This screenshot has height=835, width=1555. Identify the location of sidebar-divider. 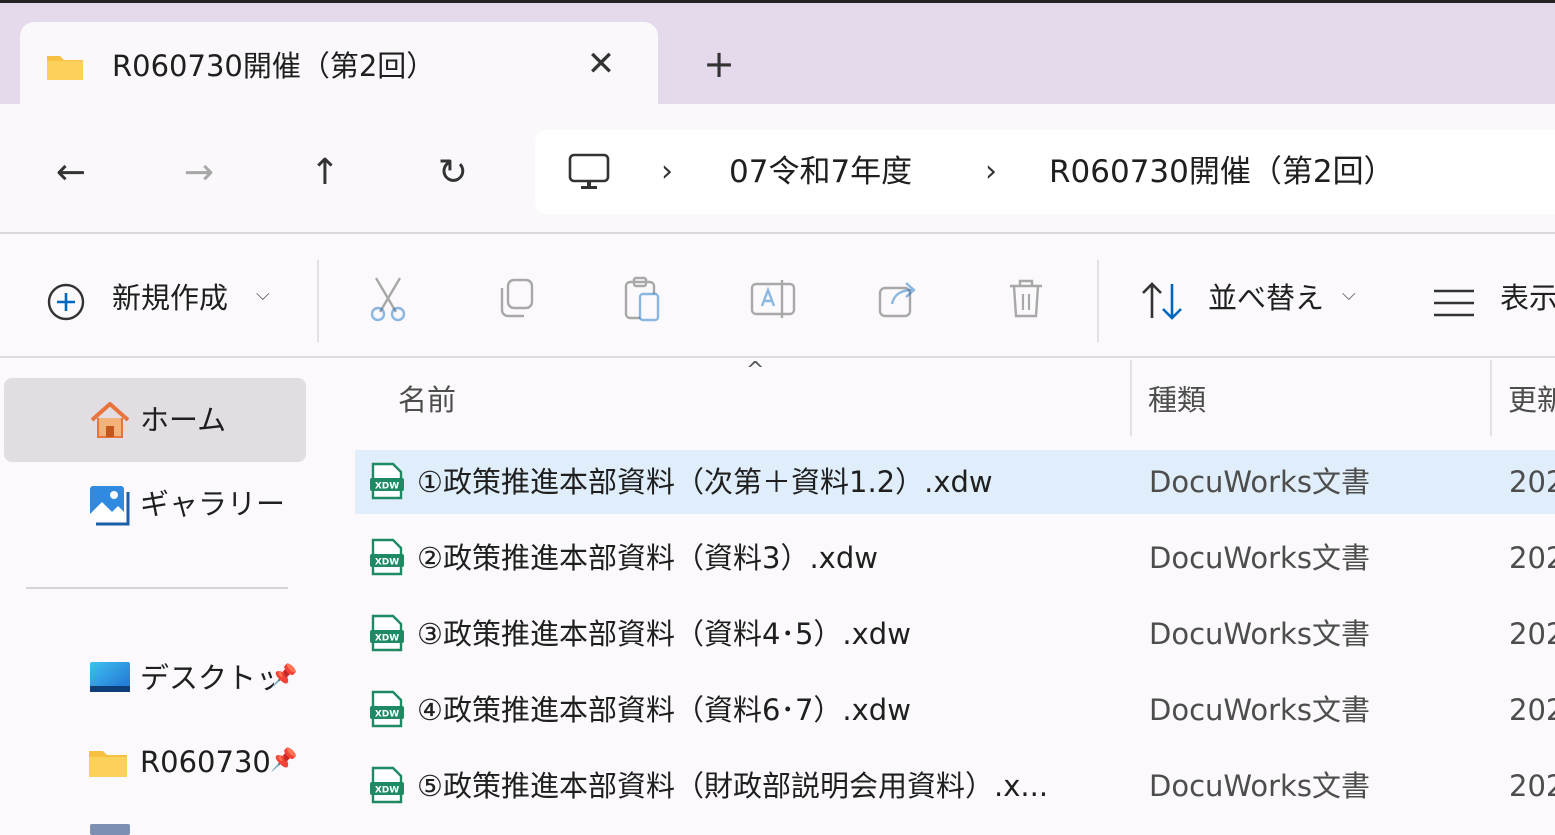
(157, 588).